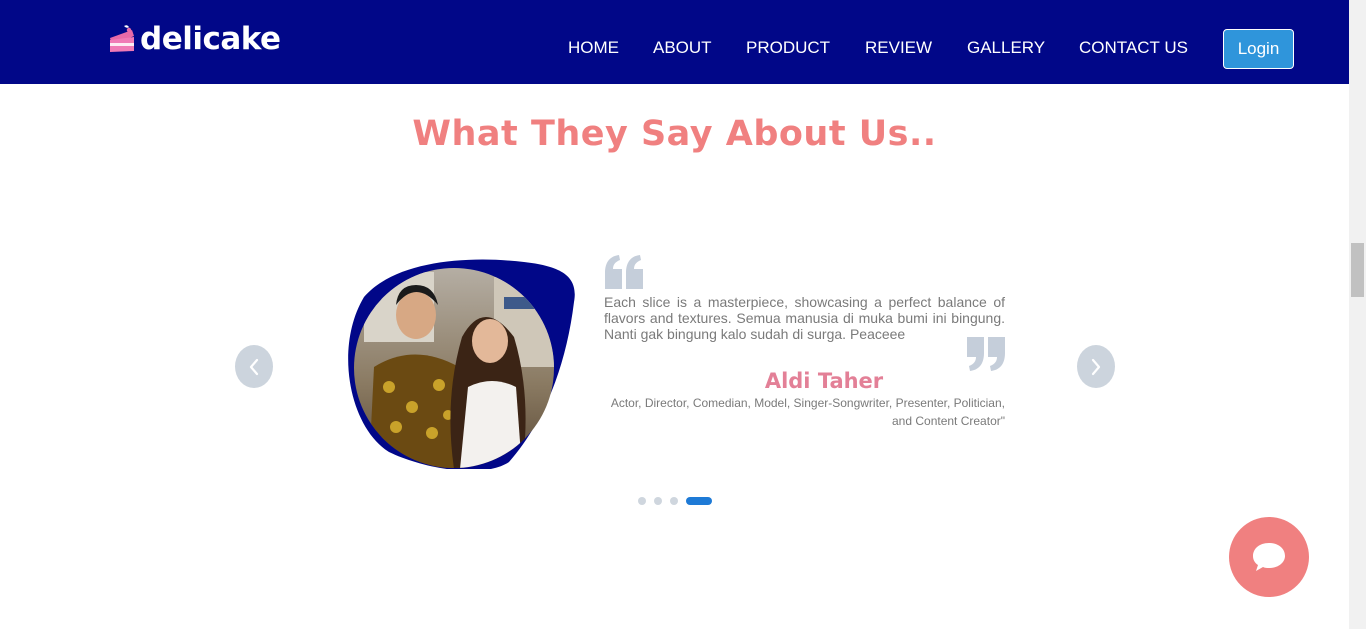 This screenshot has height=629, width=1366. I want to click on scrollbar-thumb, so click(1357, 270).